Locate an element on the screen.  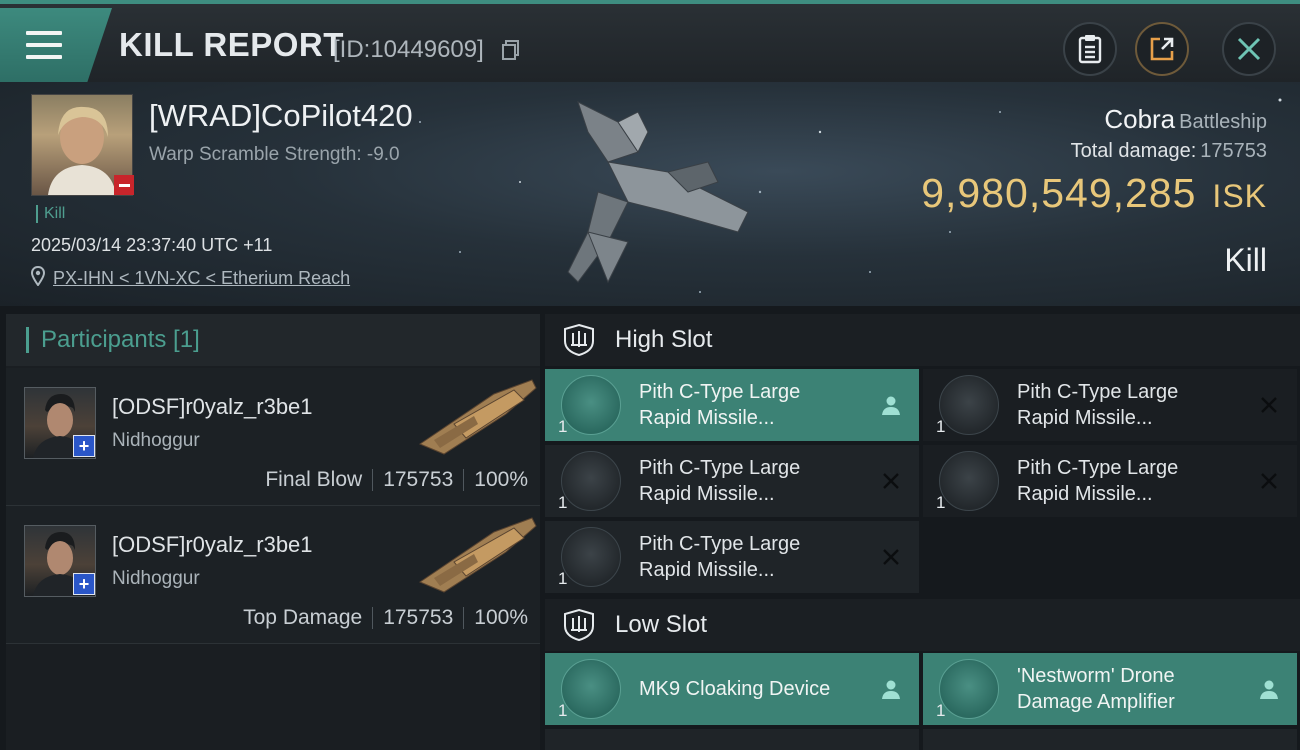
module-tile: 1 'Nestworm' Drone Damage Amplifier is located at coordinates (1110, 689).